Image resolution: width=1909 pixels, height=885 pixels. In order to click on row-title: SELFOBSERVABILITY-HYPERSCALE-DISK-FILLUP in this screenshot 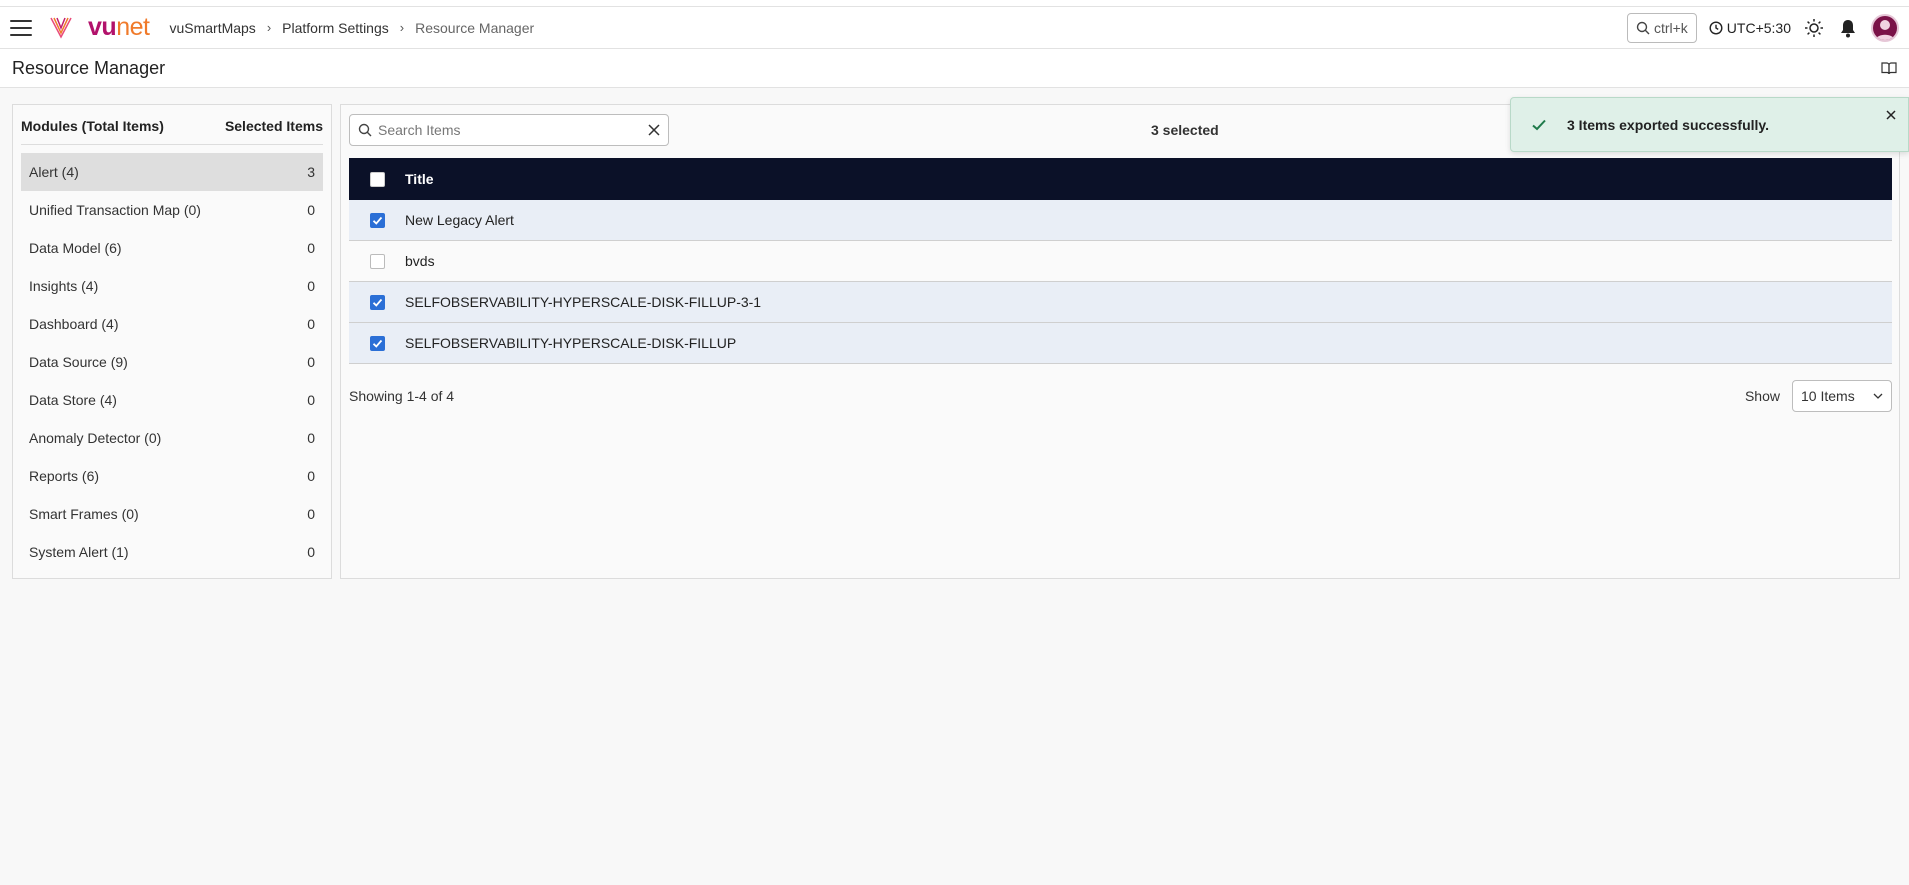, I will do `click(571, 343)`.